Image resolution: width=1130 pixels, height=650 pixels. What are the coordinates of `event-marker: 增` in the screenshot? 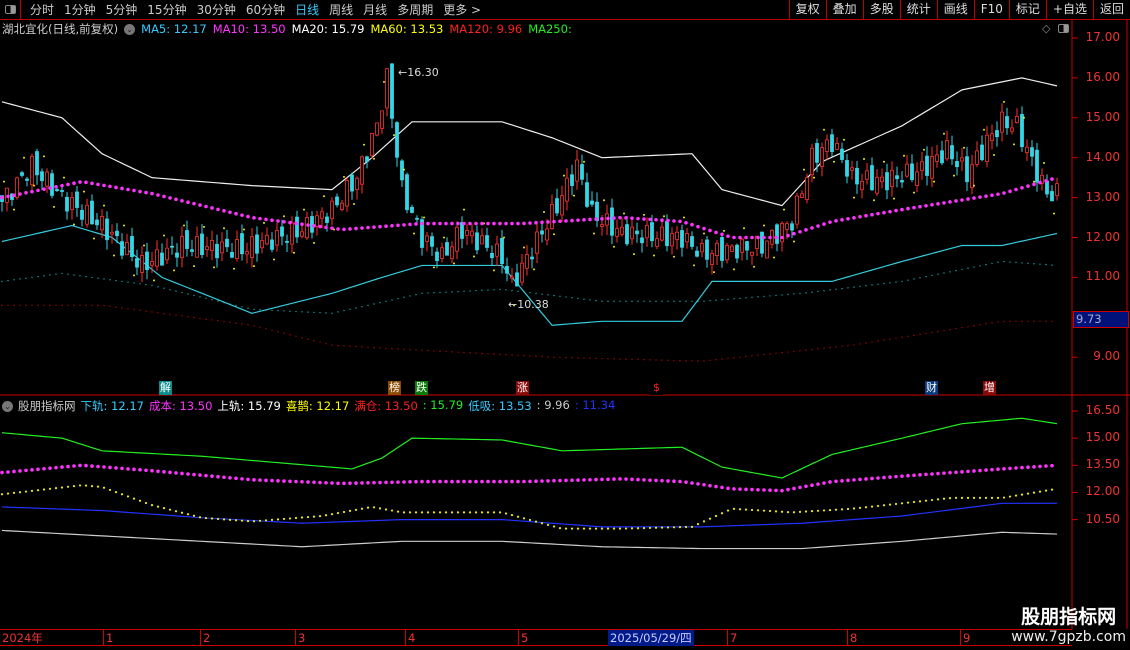 It's located at (989, 388).